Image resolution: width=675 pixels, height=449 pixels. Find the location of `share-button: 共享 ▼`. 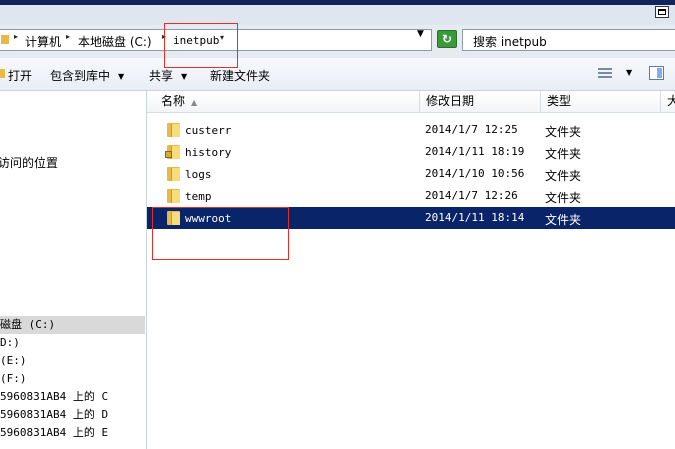

share-button: 共享 ▼ is located at coordinates (168, 75).